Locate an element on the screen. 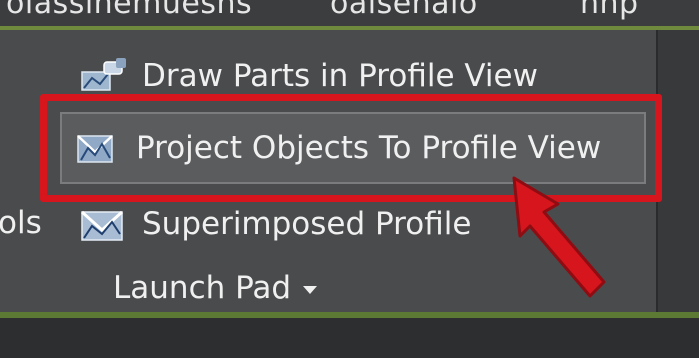  project-objects-button: Project Objects To Profile View is located at coordinates (333, 148).